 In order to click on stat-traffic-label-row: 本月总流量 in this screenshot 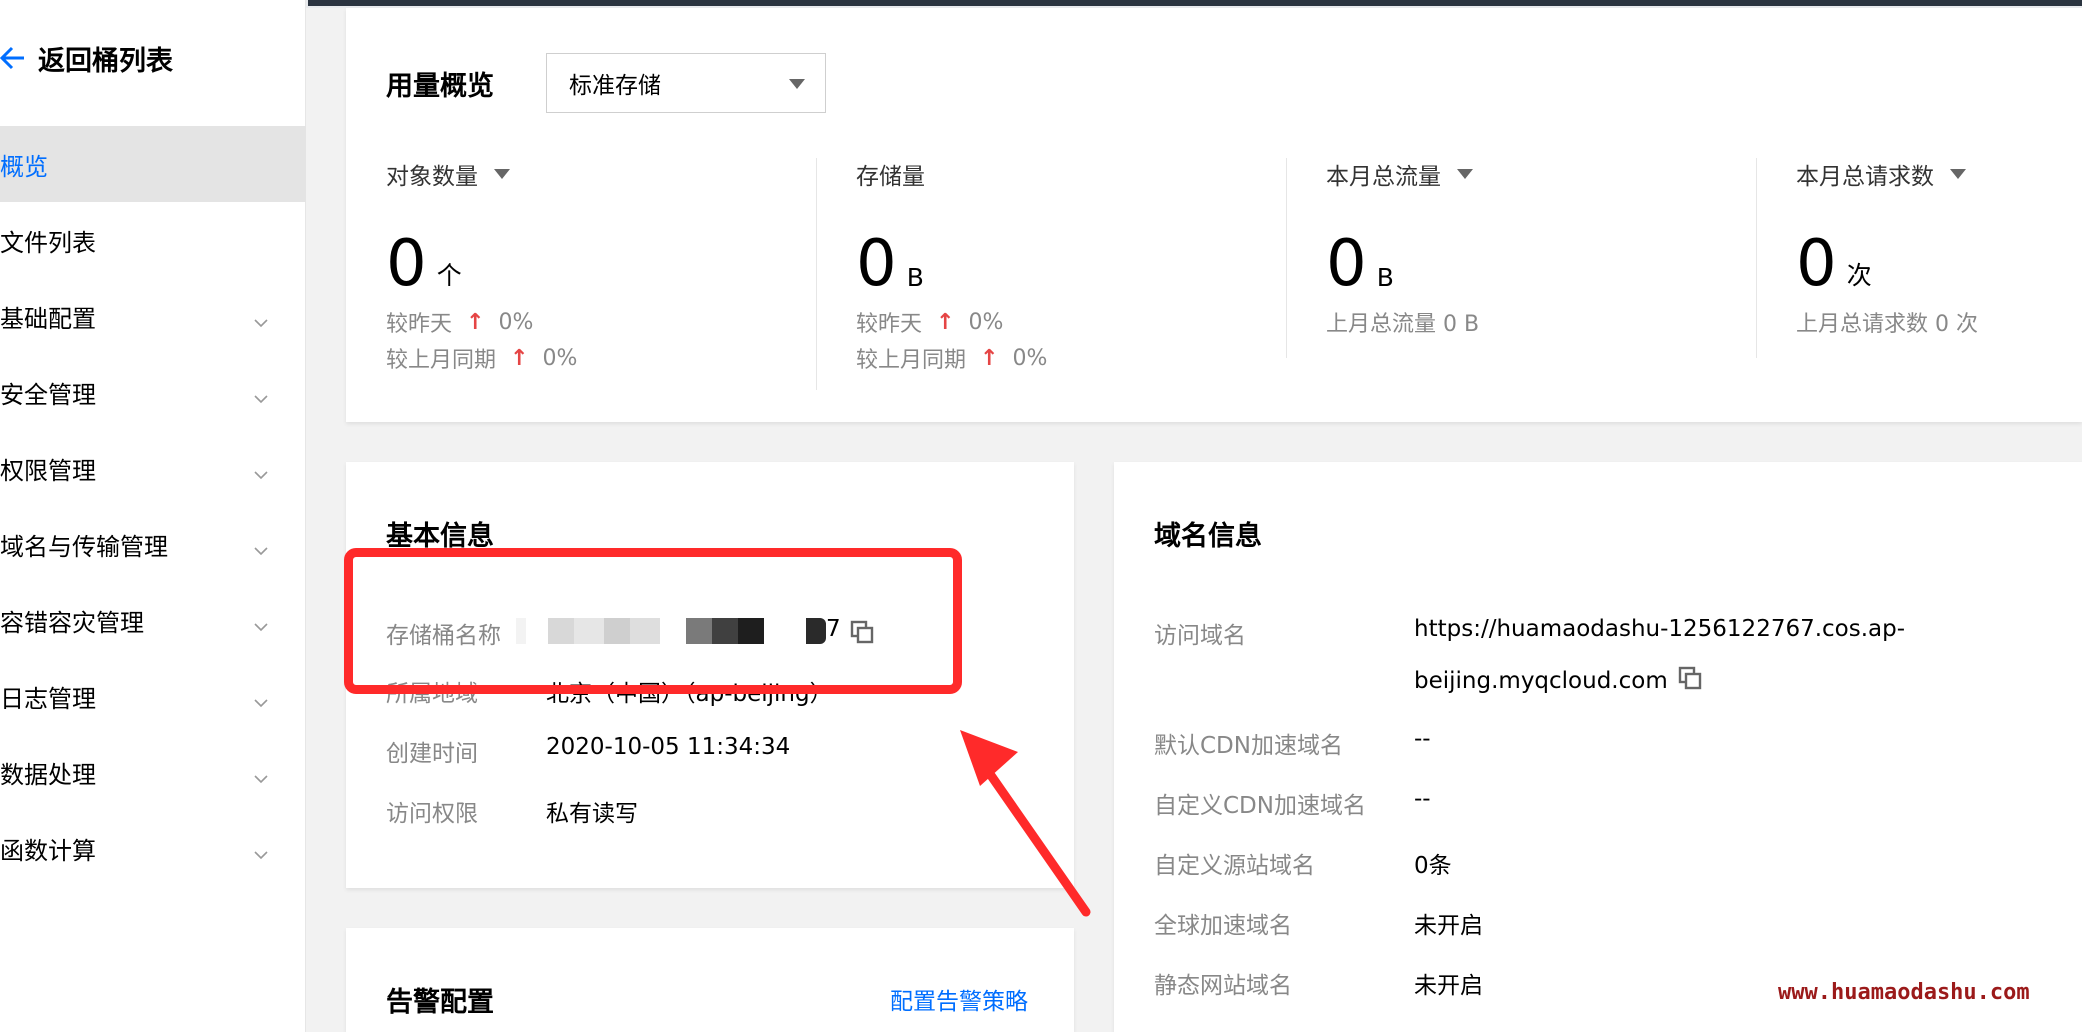, I will do `click(1402, 174)`.